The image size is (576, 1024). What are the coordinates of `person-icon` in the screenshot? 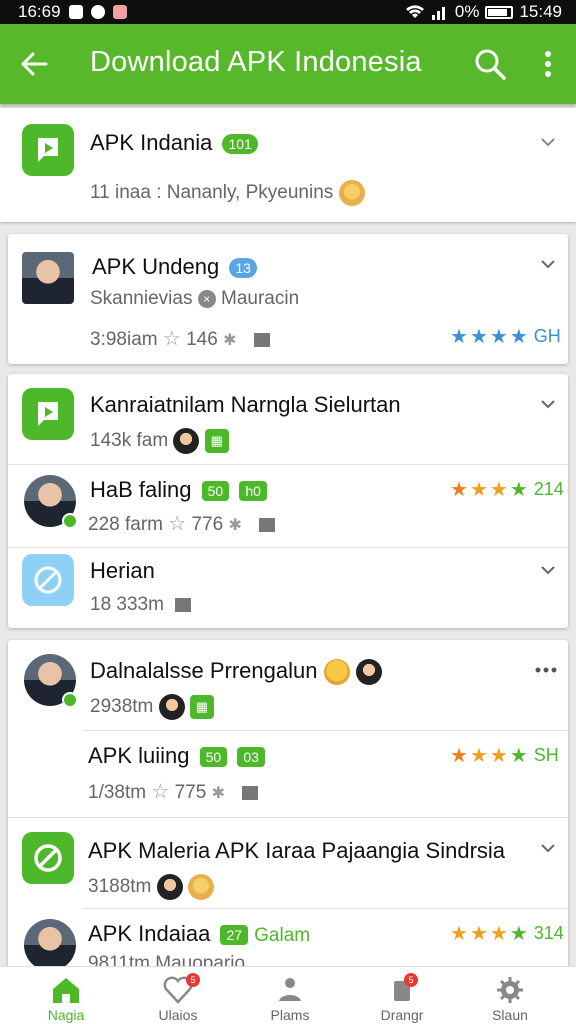 It's located at (290, 989).